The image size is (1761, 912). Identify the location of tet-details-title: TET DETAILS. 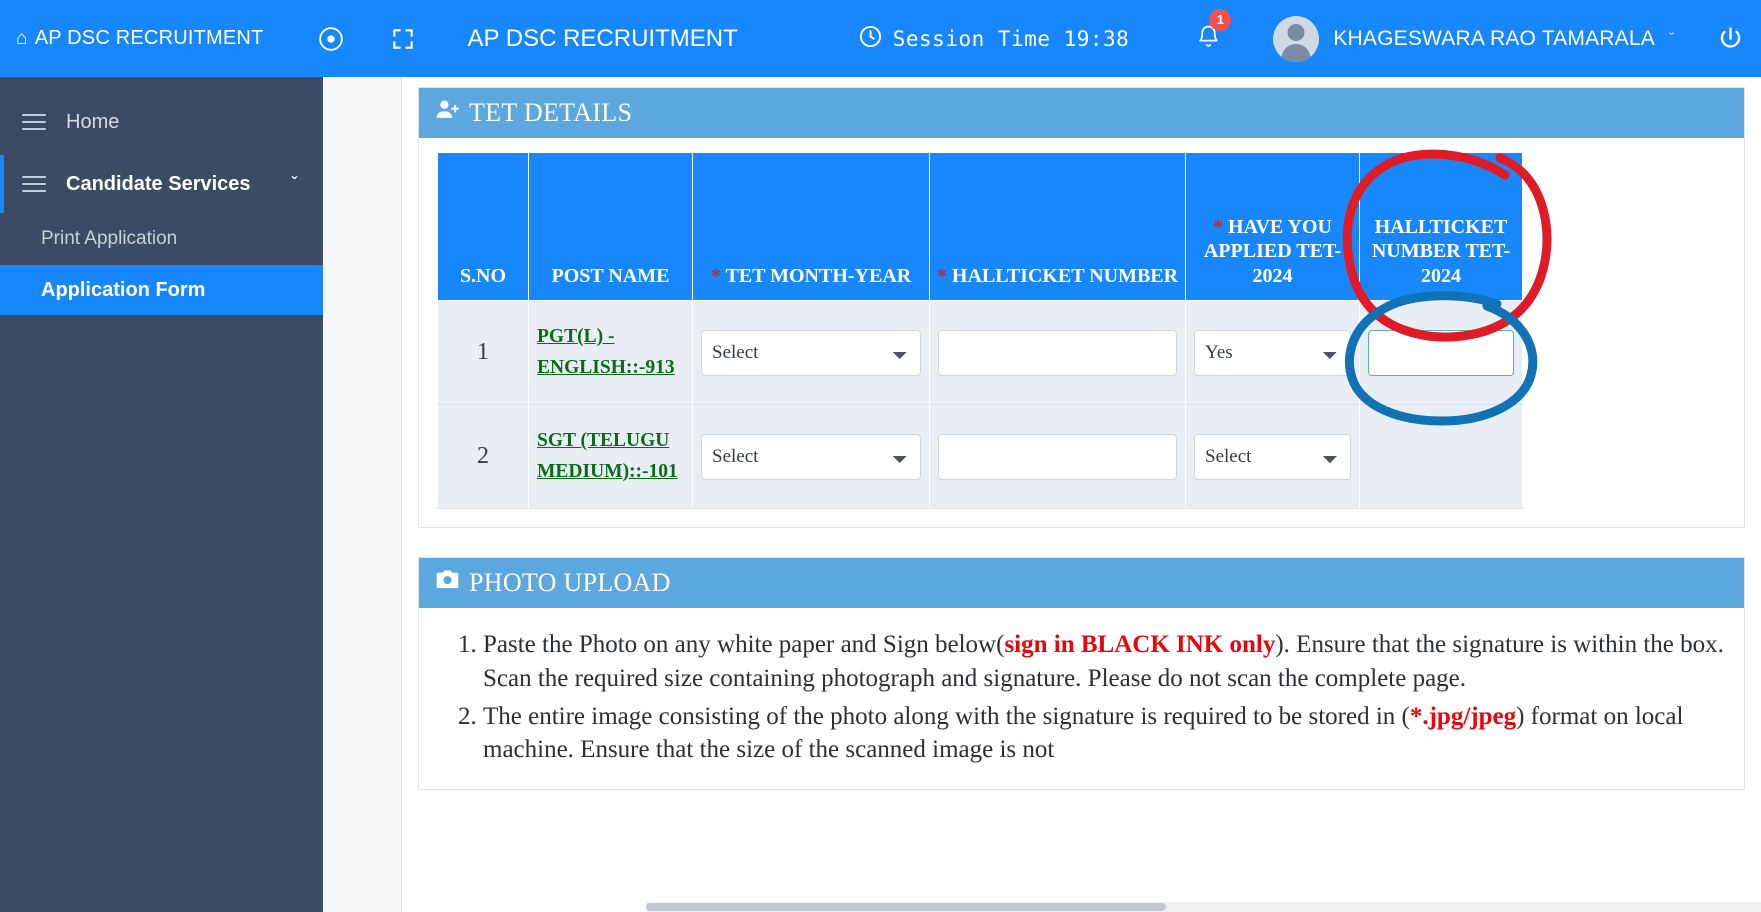
(551, 112).